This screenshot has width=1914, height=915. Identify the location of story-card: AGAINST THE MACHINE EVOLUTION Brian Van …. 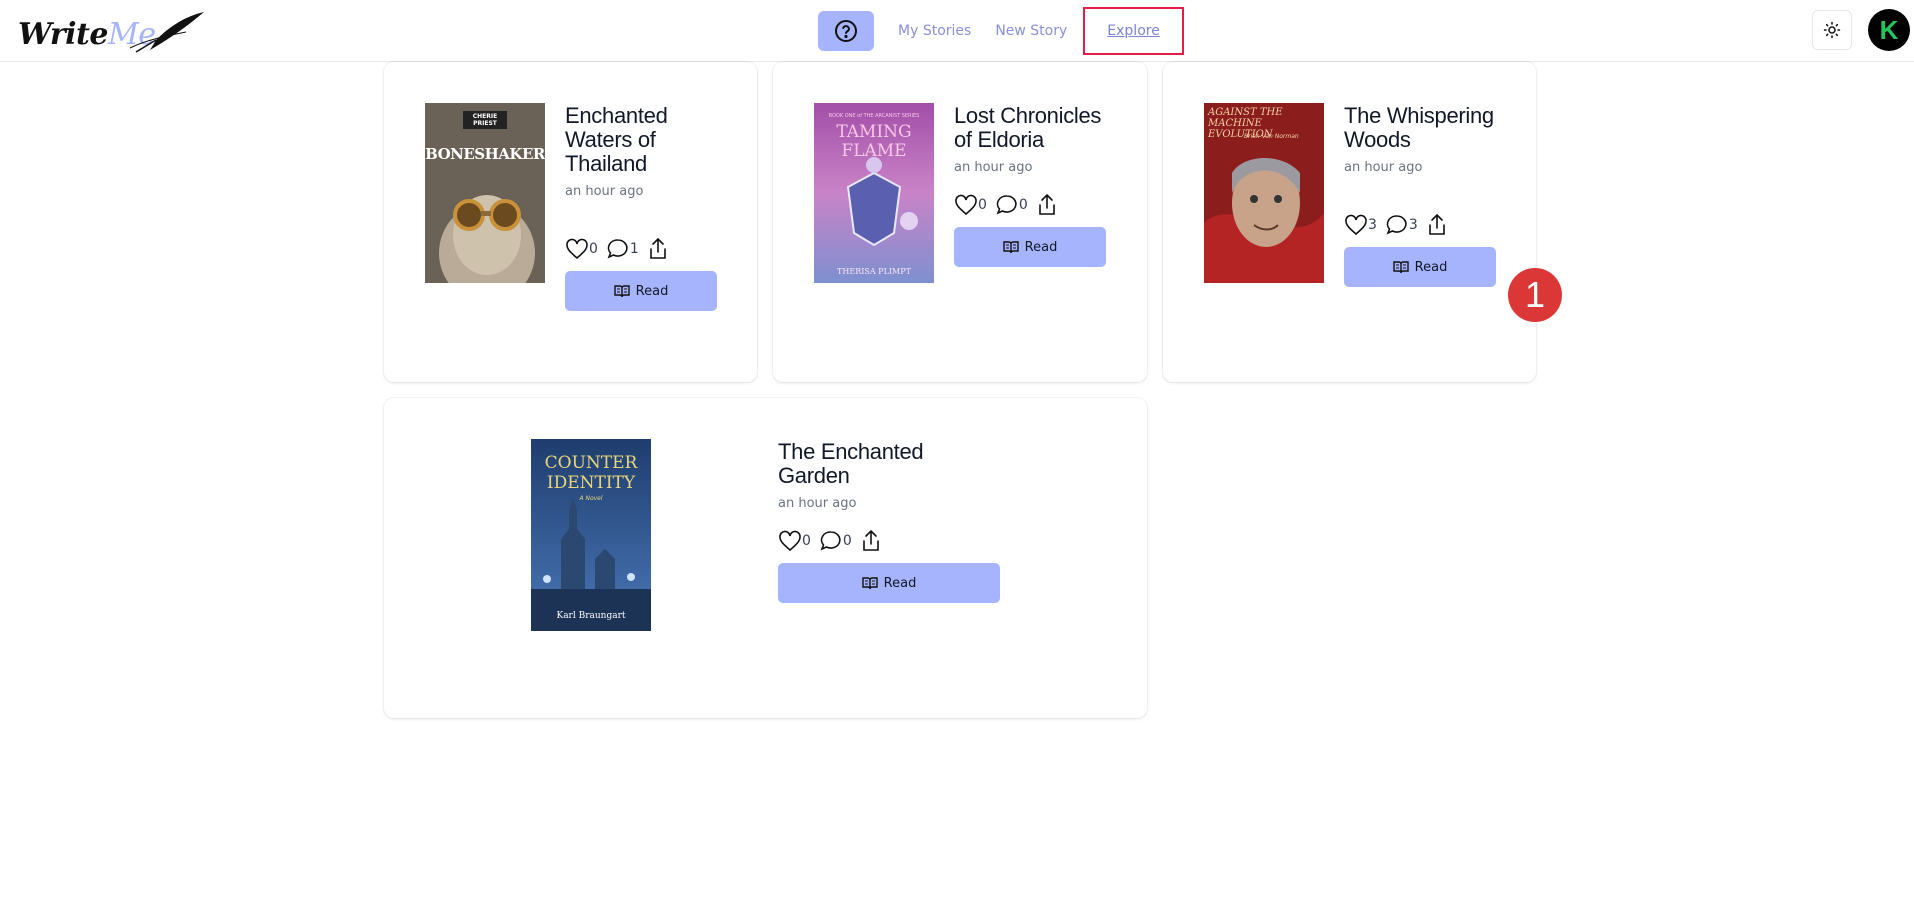
(1349, 222).